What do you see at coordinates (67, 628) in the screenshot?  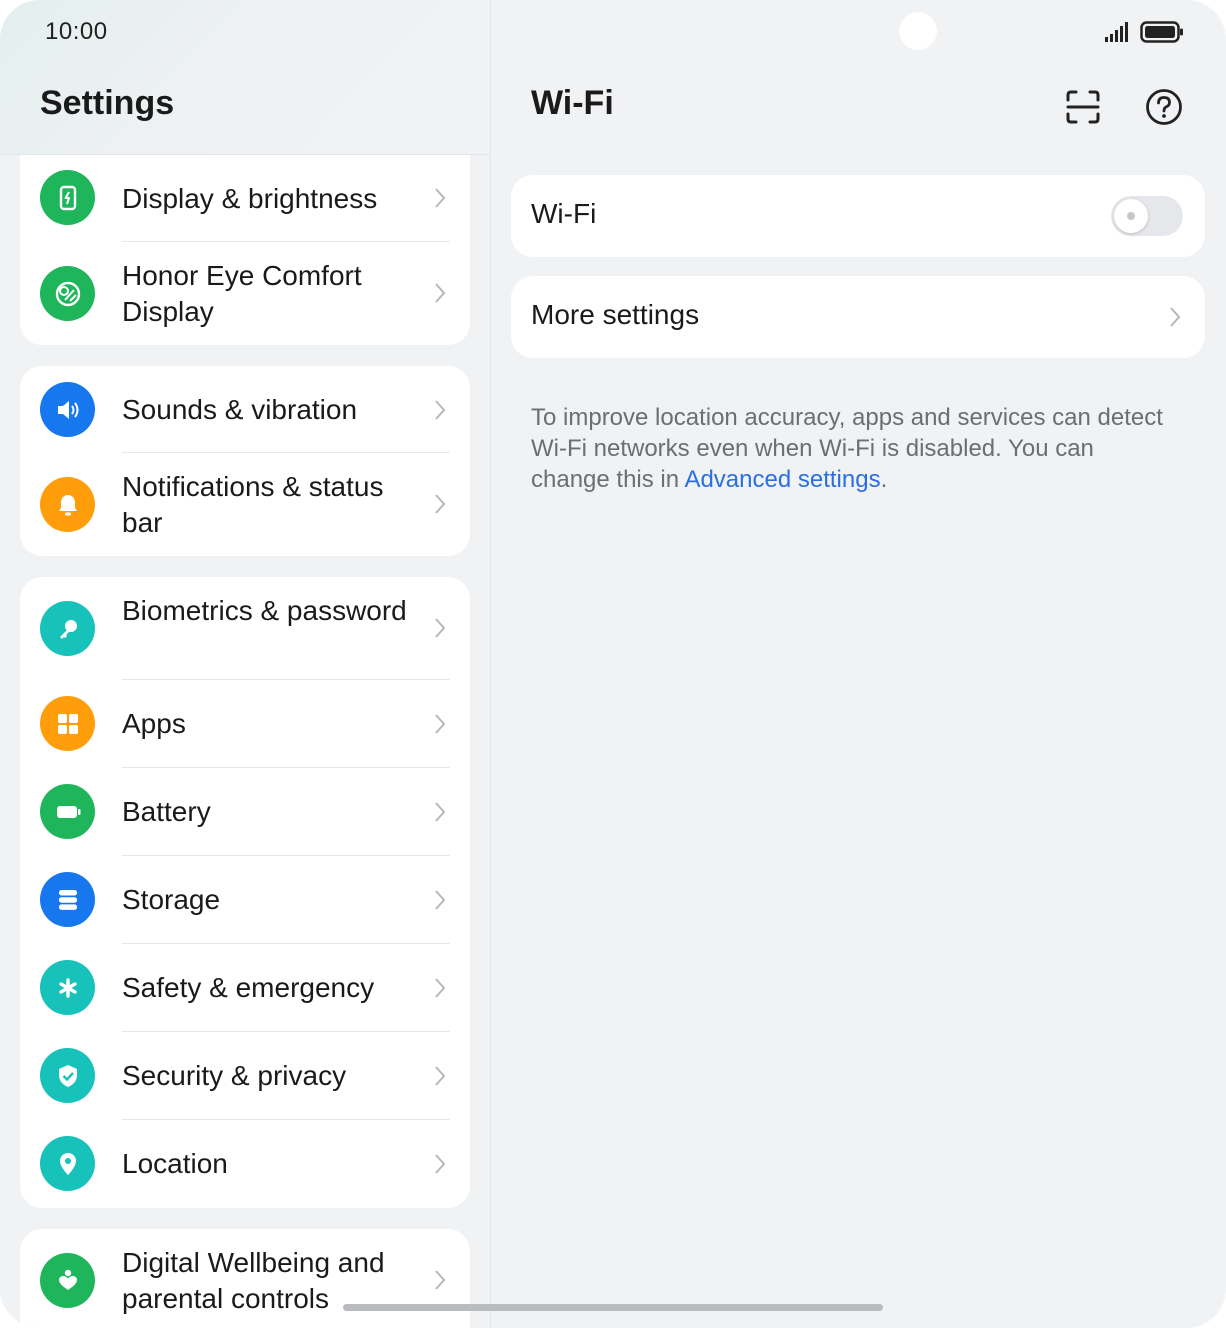 I see `key-icon` at bounding box center [67, 628].